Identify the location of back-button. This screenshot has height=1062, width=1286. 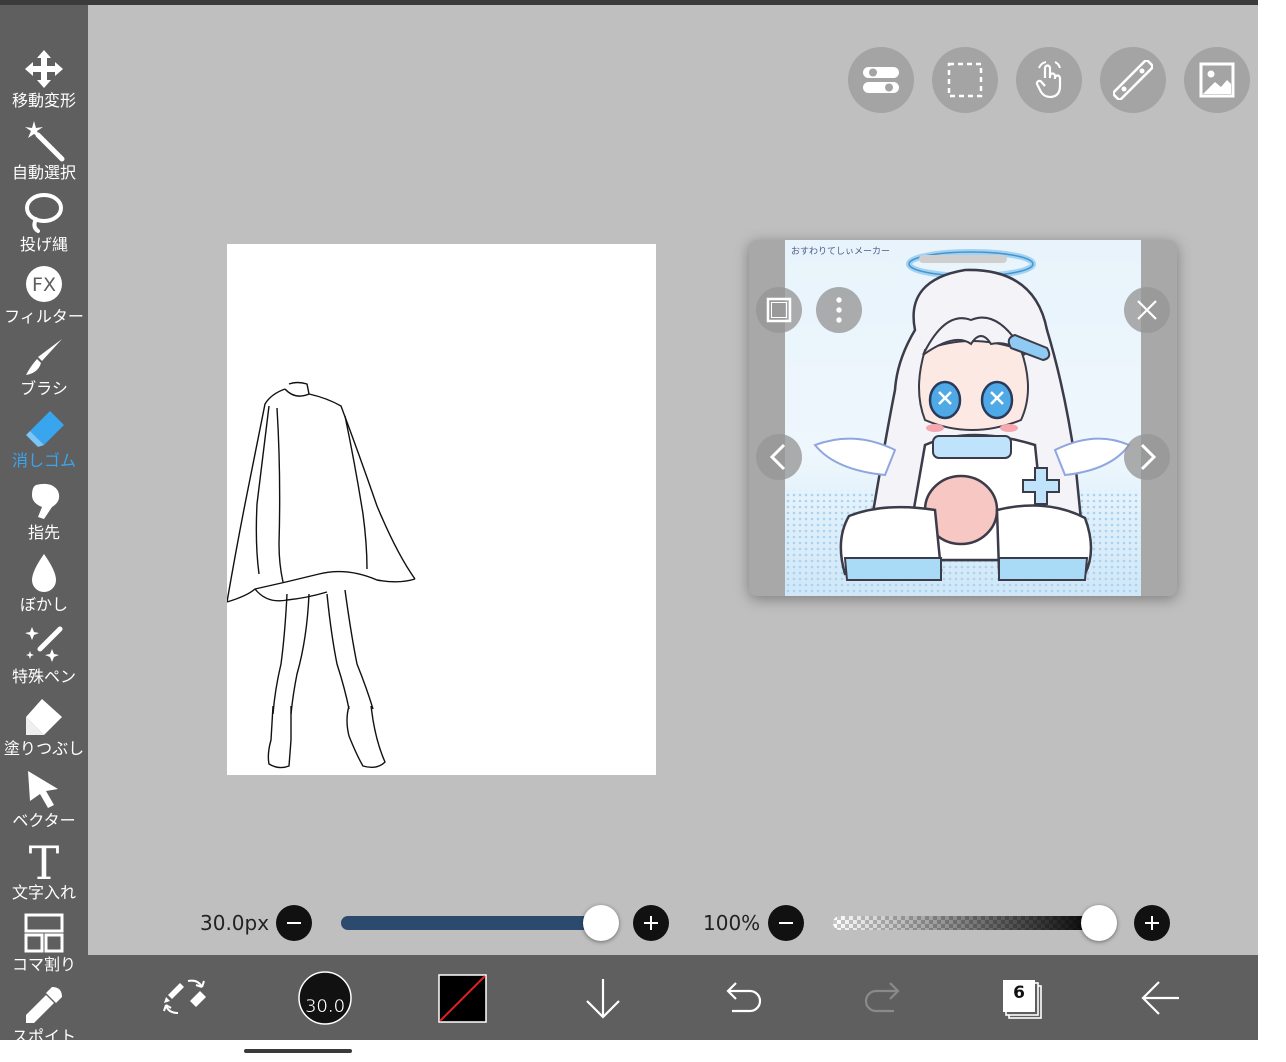
(1161, 997).